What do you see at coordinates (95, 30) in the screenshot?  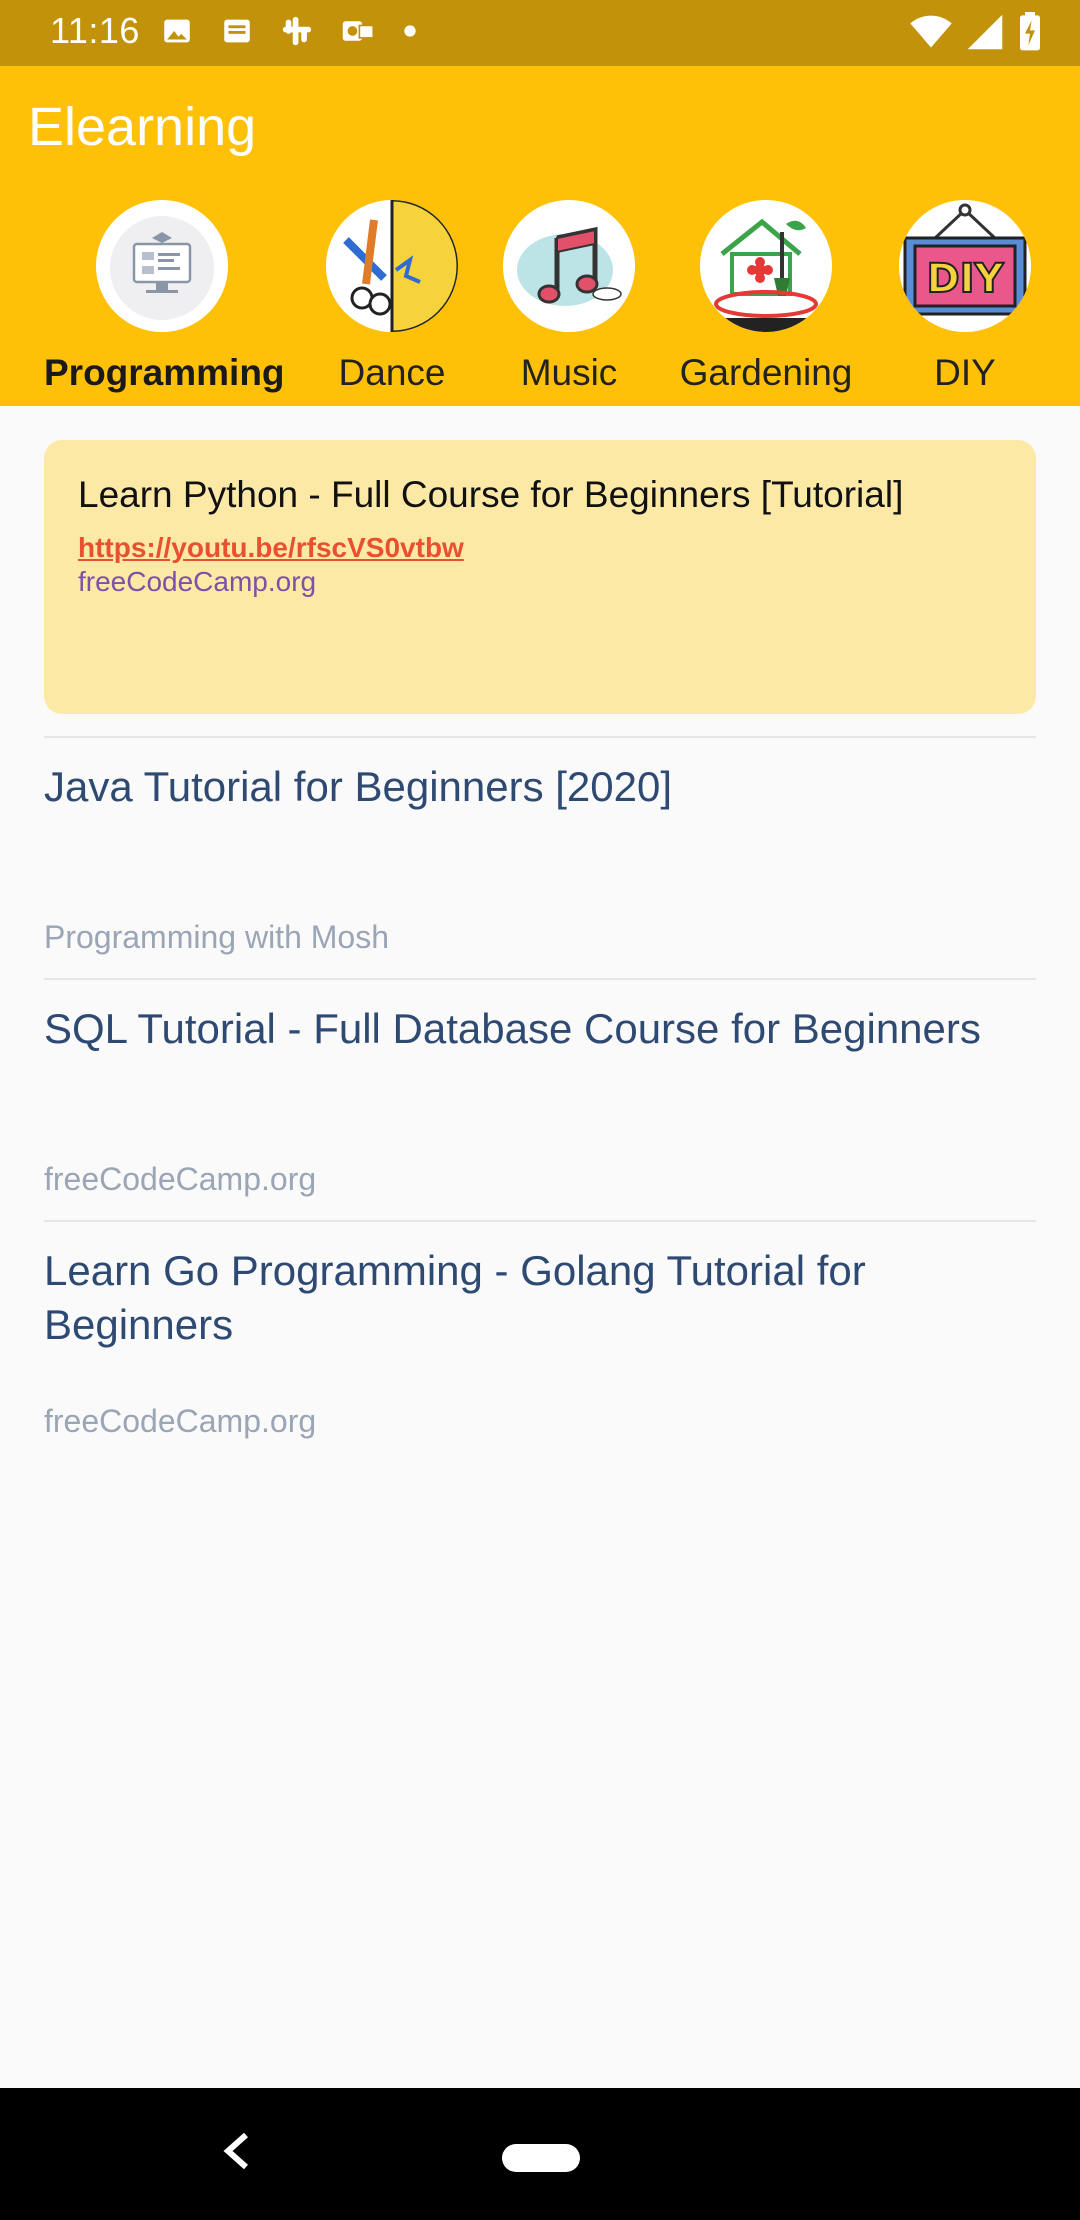 I see `status-time: 11:16` at bounding box center [95, 30].